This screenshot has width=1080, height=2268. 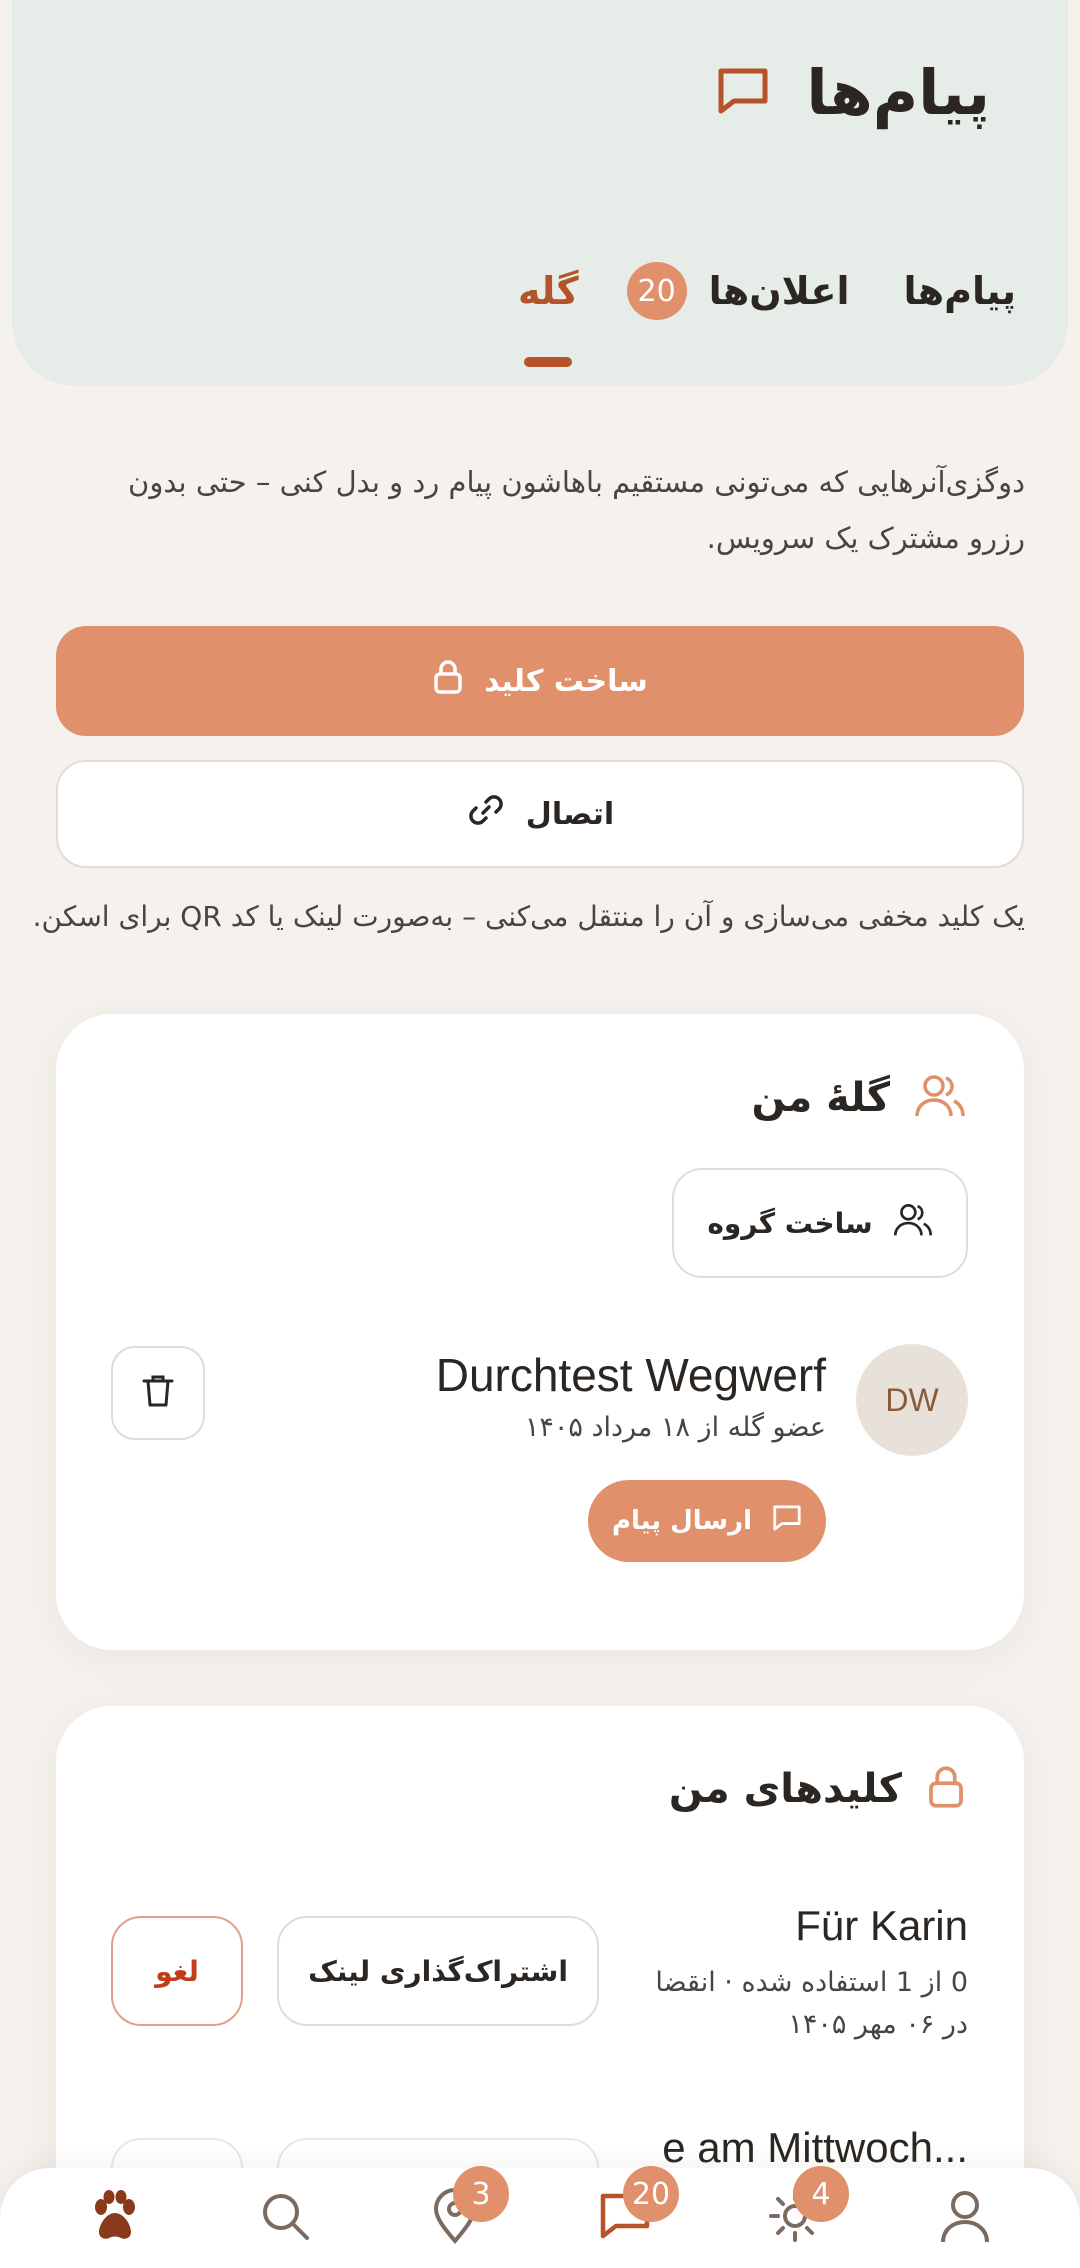 I want to click on share-link-label: اشتراک‌گذاری لینک, so click(x=438, y=1971).